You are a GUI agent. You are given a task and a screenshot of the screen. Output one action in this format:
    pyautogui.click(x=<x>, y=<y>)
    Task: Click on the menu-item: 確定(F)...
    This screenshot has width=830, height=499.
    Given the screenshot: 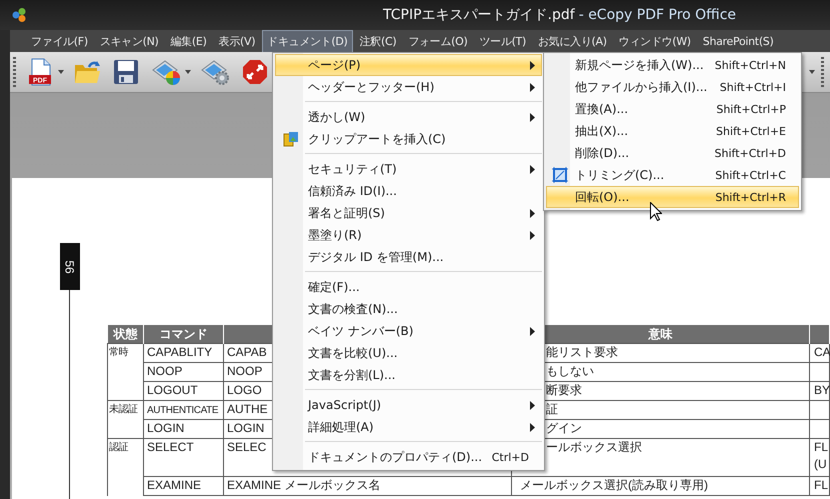 What is the action you would take?
    pyautogui.click(x=408, y=287)
    